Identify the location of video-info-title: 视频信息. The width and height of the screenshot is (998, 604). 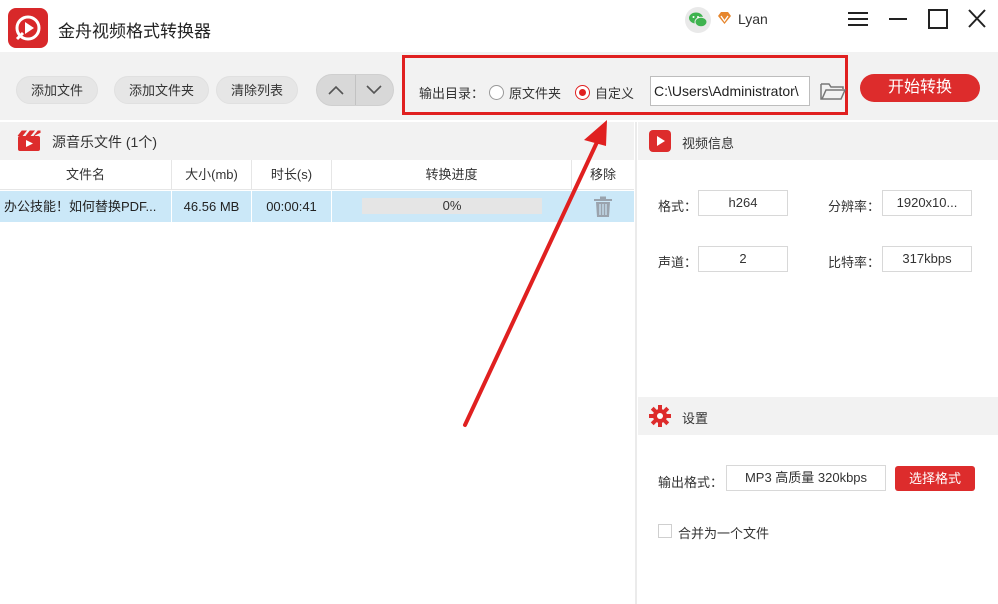
(708, 143).